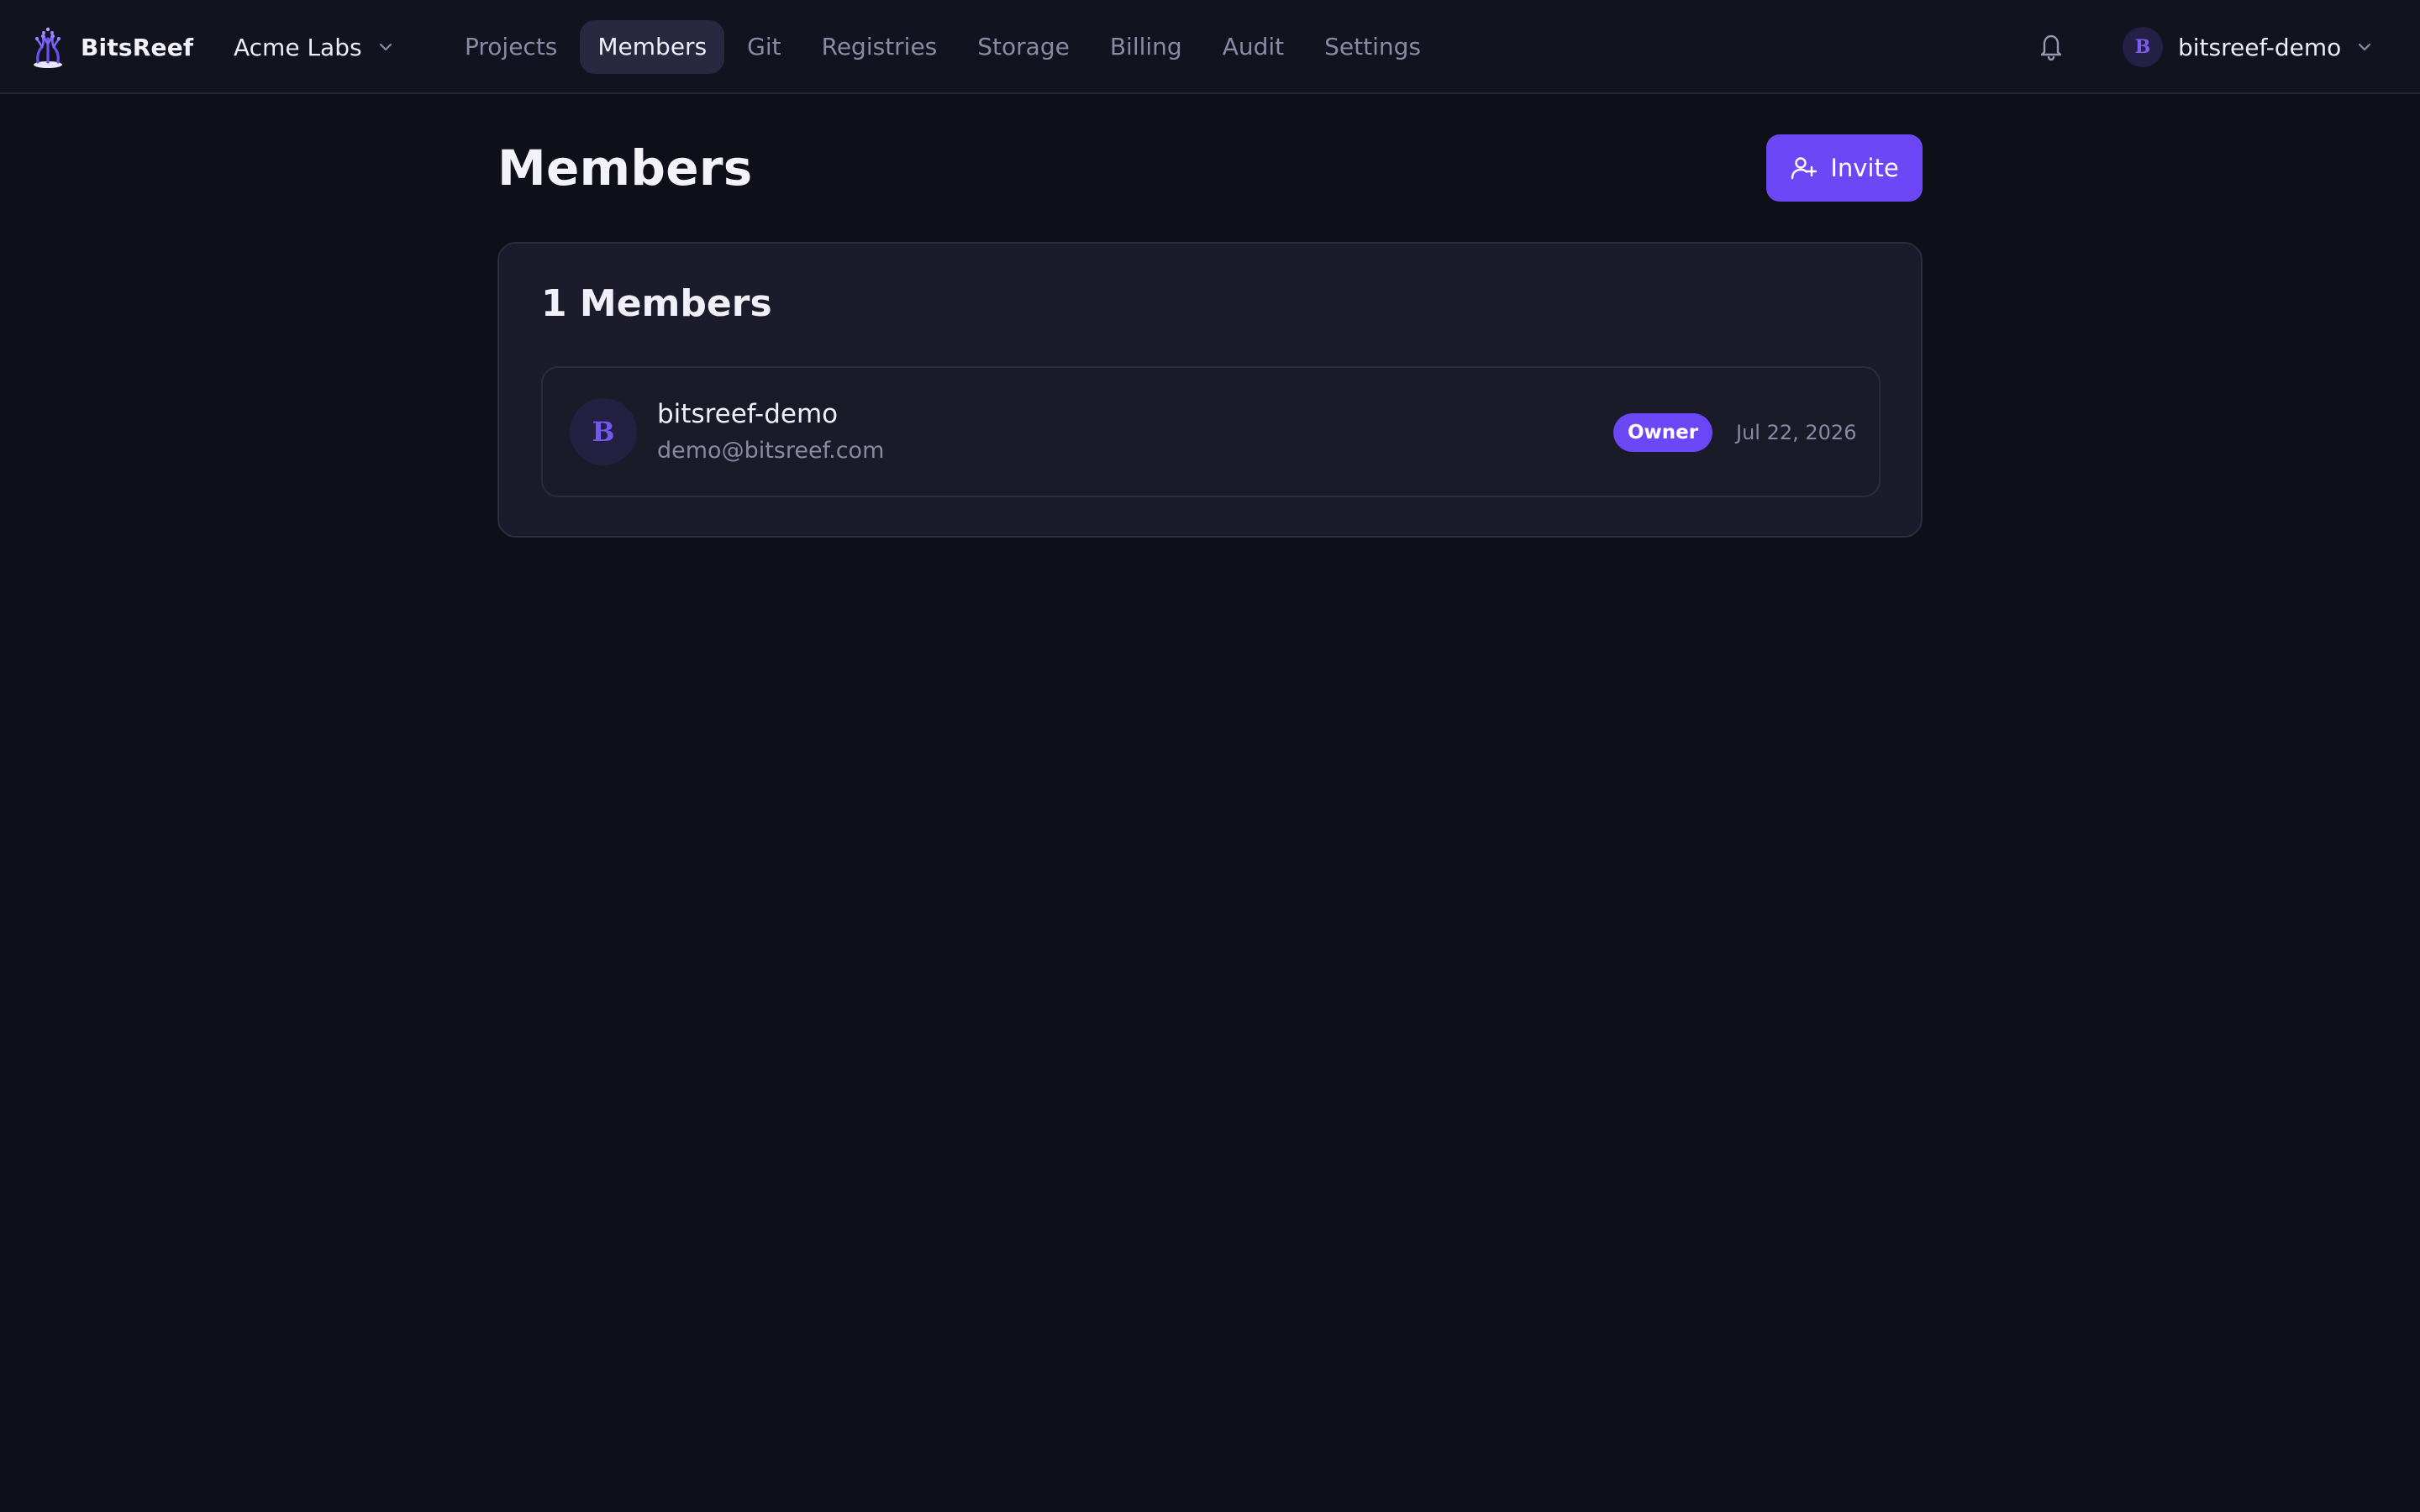 The image size is (2420, 1512). What do you see at coordinates (603, 431) in the screenshot?
I see `member-avatar: B` at bounding box center [603, 431].